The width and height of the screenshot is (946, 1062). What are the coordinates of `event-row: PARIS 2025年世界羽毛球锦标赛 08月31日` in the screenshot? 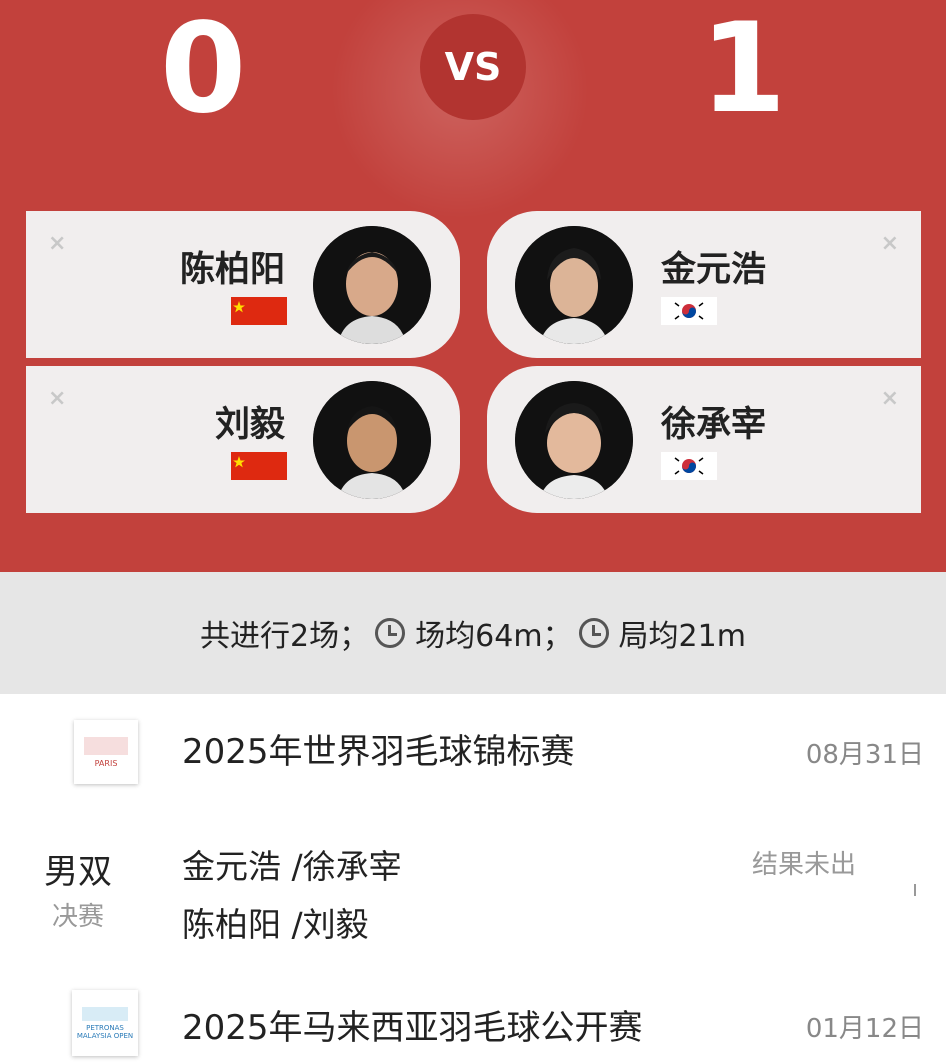 It's located at (473, 750).